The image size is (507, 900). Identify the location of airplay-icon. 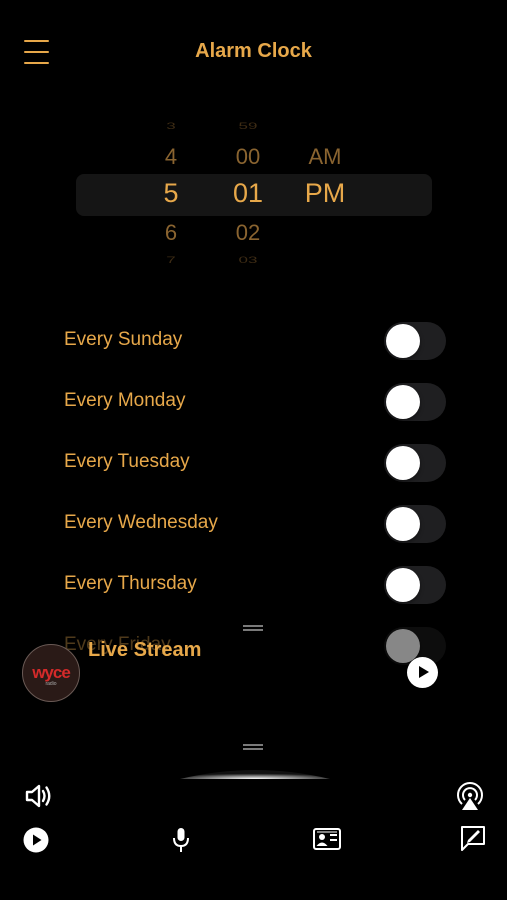
(470, 796).